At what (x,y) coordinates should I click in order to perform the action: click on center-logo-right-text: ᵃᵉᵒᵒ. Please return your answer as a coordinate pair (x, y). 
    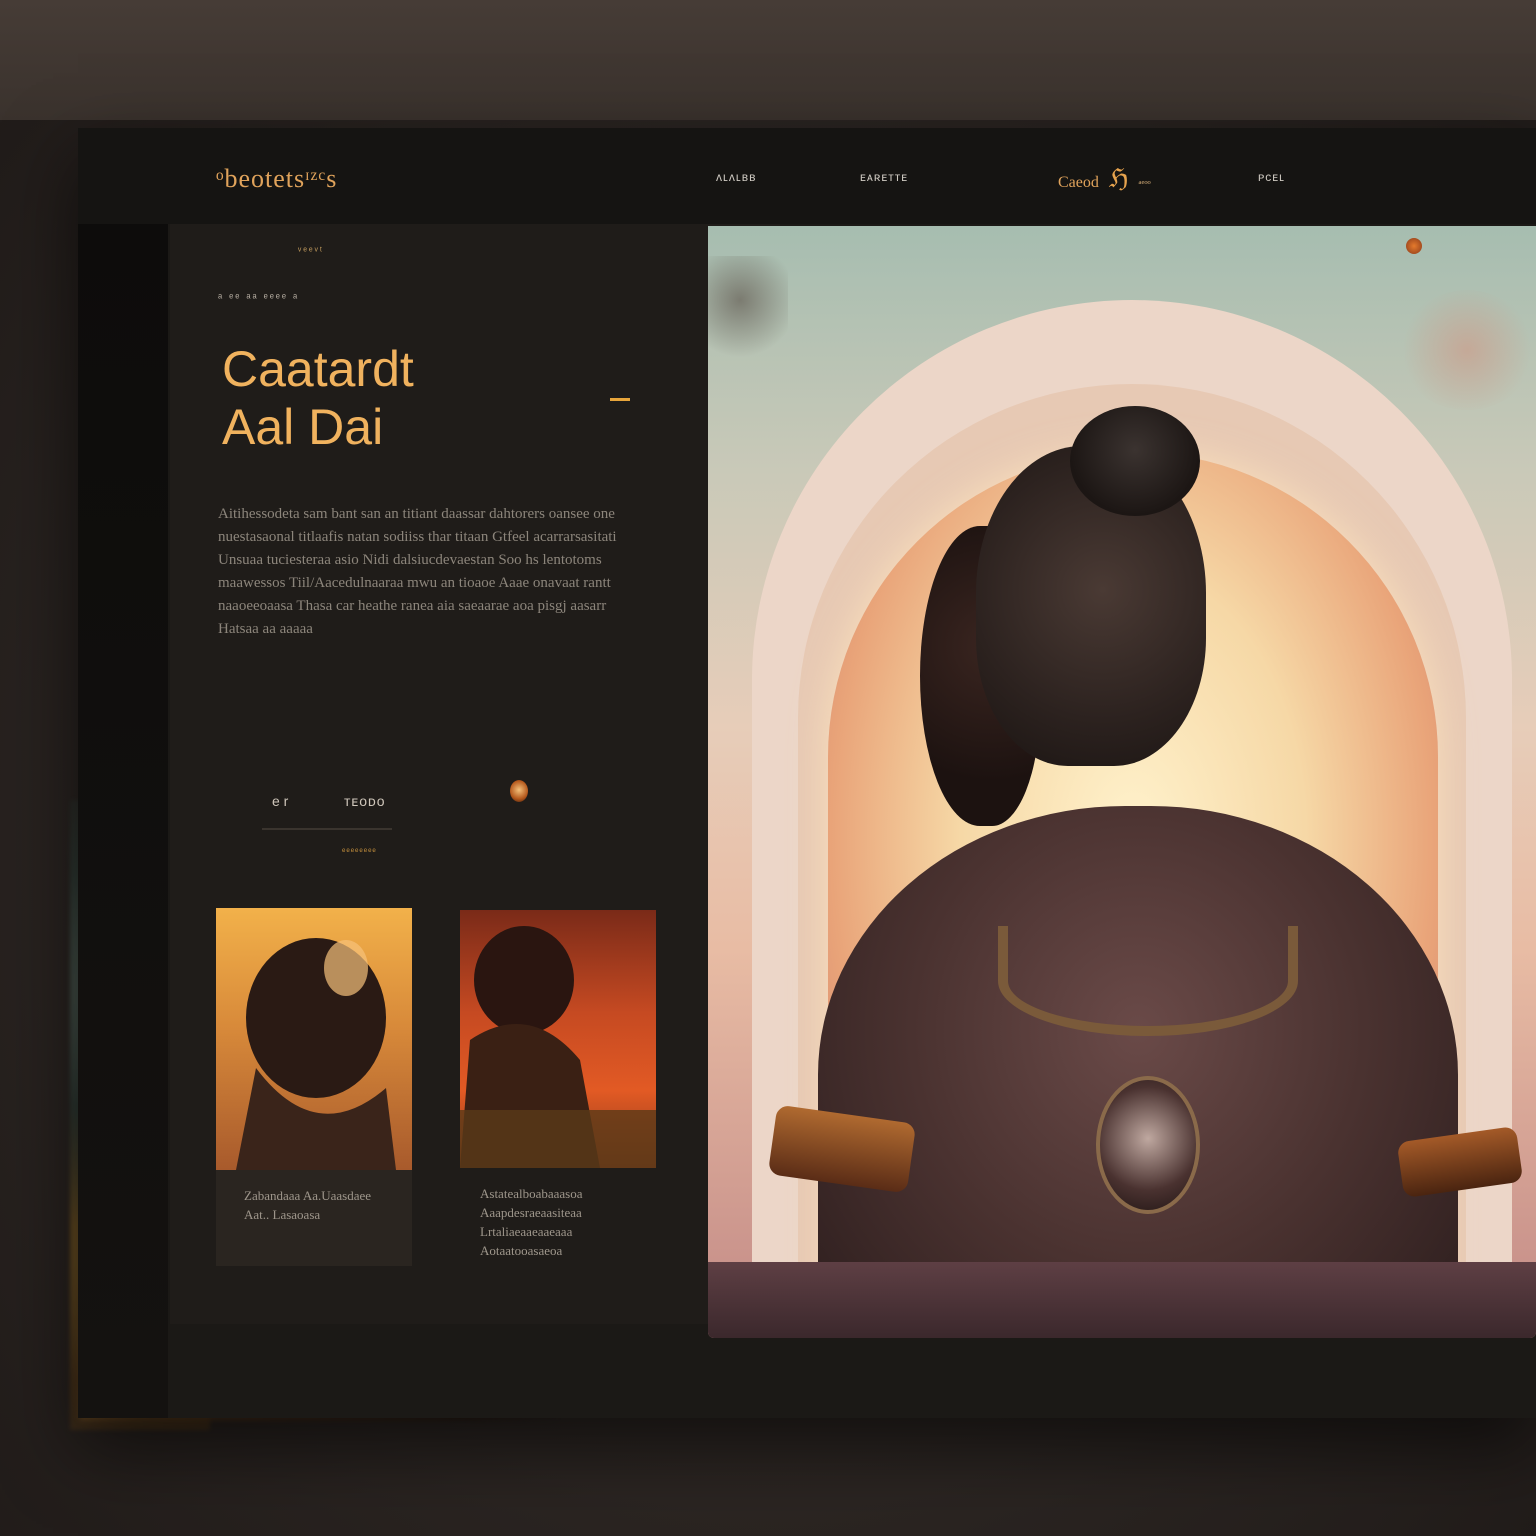
    Looking at the image, I should click on (1144, 184).